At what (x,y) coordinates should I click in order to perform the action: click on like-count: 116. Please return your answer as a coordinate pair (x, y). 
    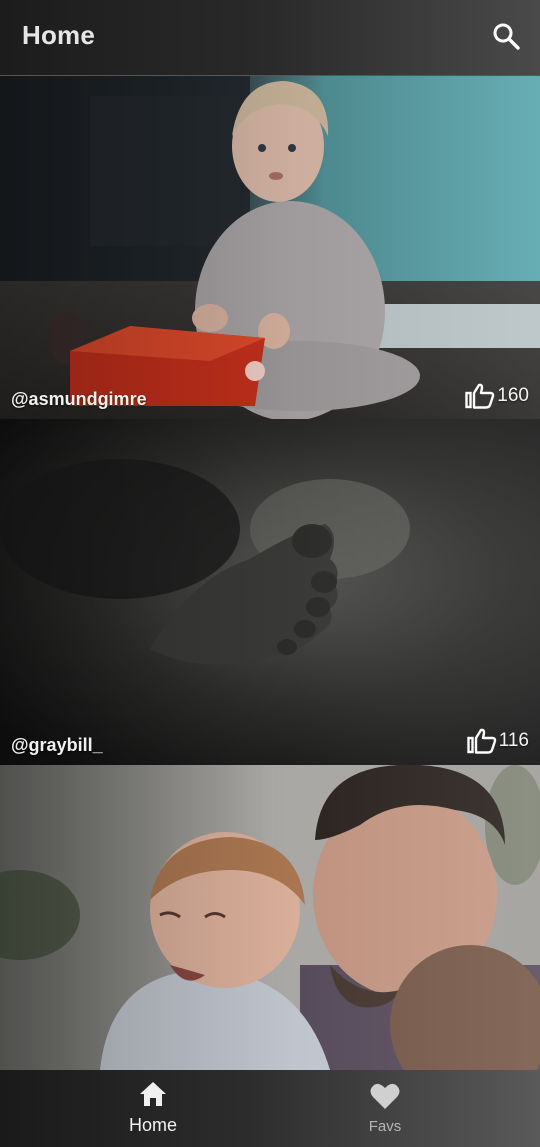
    Looking at the image, I should click on (513, 740).